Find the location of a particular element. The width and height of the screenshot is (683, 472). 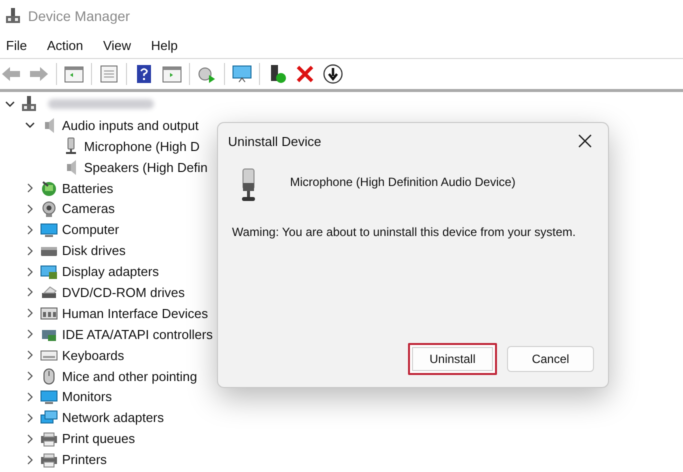

tree-item: Disk drives is located at coordinates (94, 250).